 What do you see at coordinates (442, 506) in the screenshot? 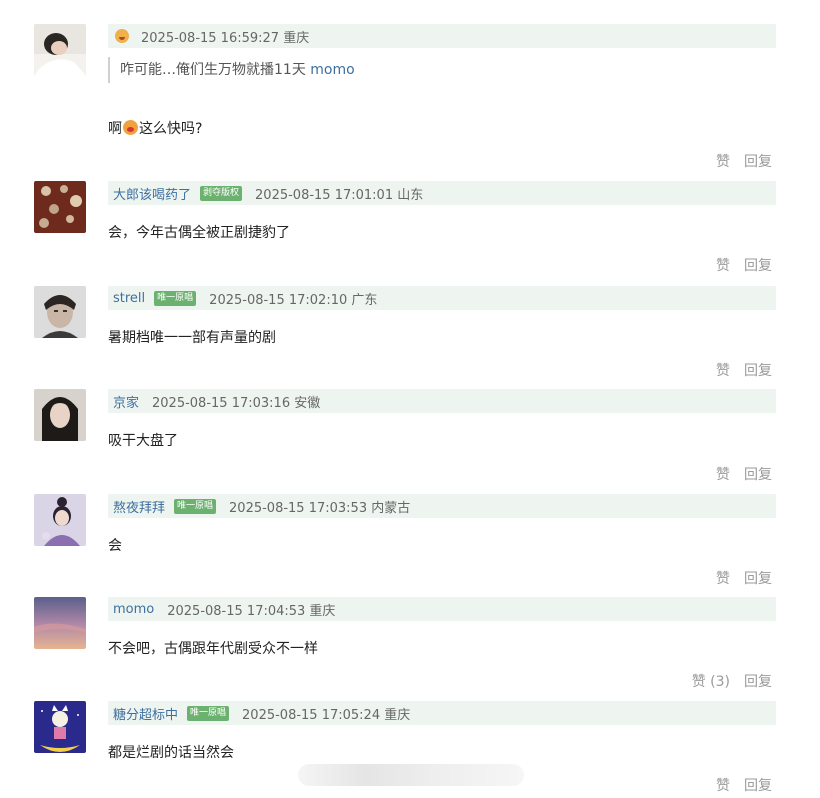
I see `comment-header: 熬夜拜拜 唯一原唱 2025-08-15 17:03:53 内蒙古` at bounding box center [442, 506].